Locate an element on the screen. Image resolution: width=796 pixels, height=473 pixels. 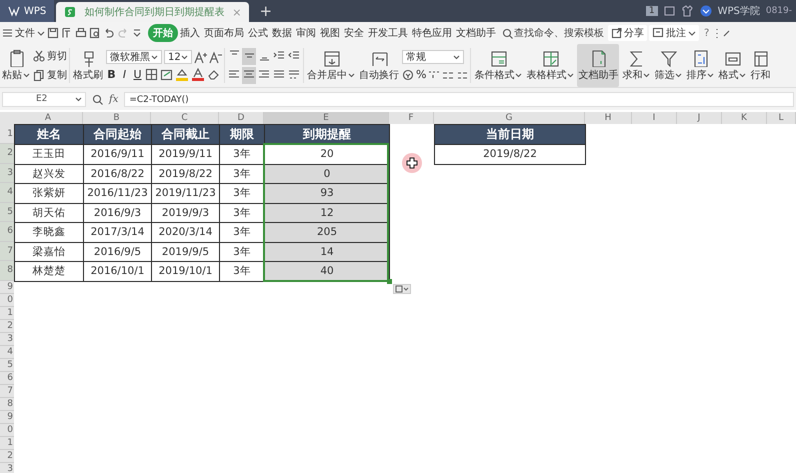
dropdown-icon is located at coordinates (137, 33).